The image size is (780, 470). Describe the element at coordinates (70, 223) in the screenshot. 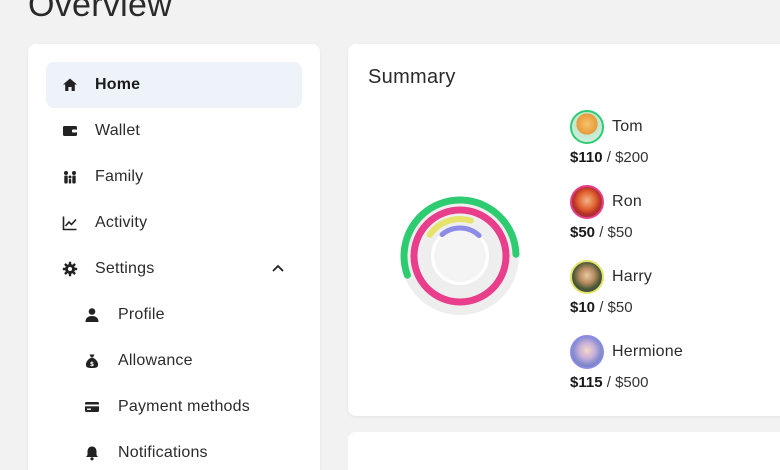

I see `chart-icon` at that location.